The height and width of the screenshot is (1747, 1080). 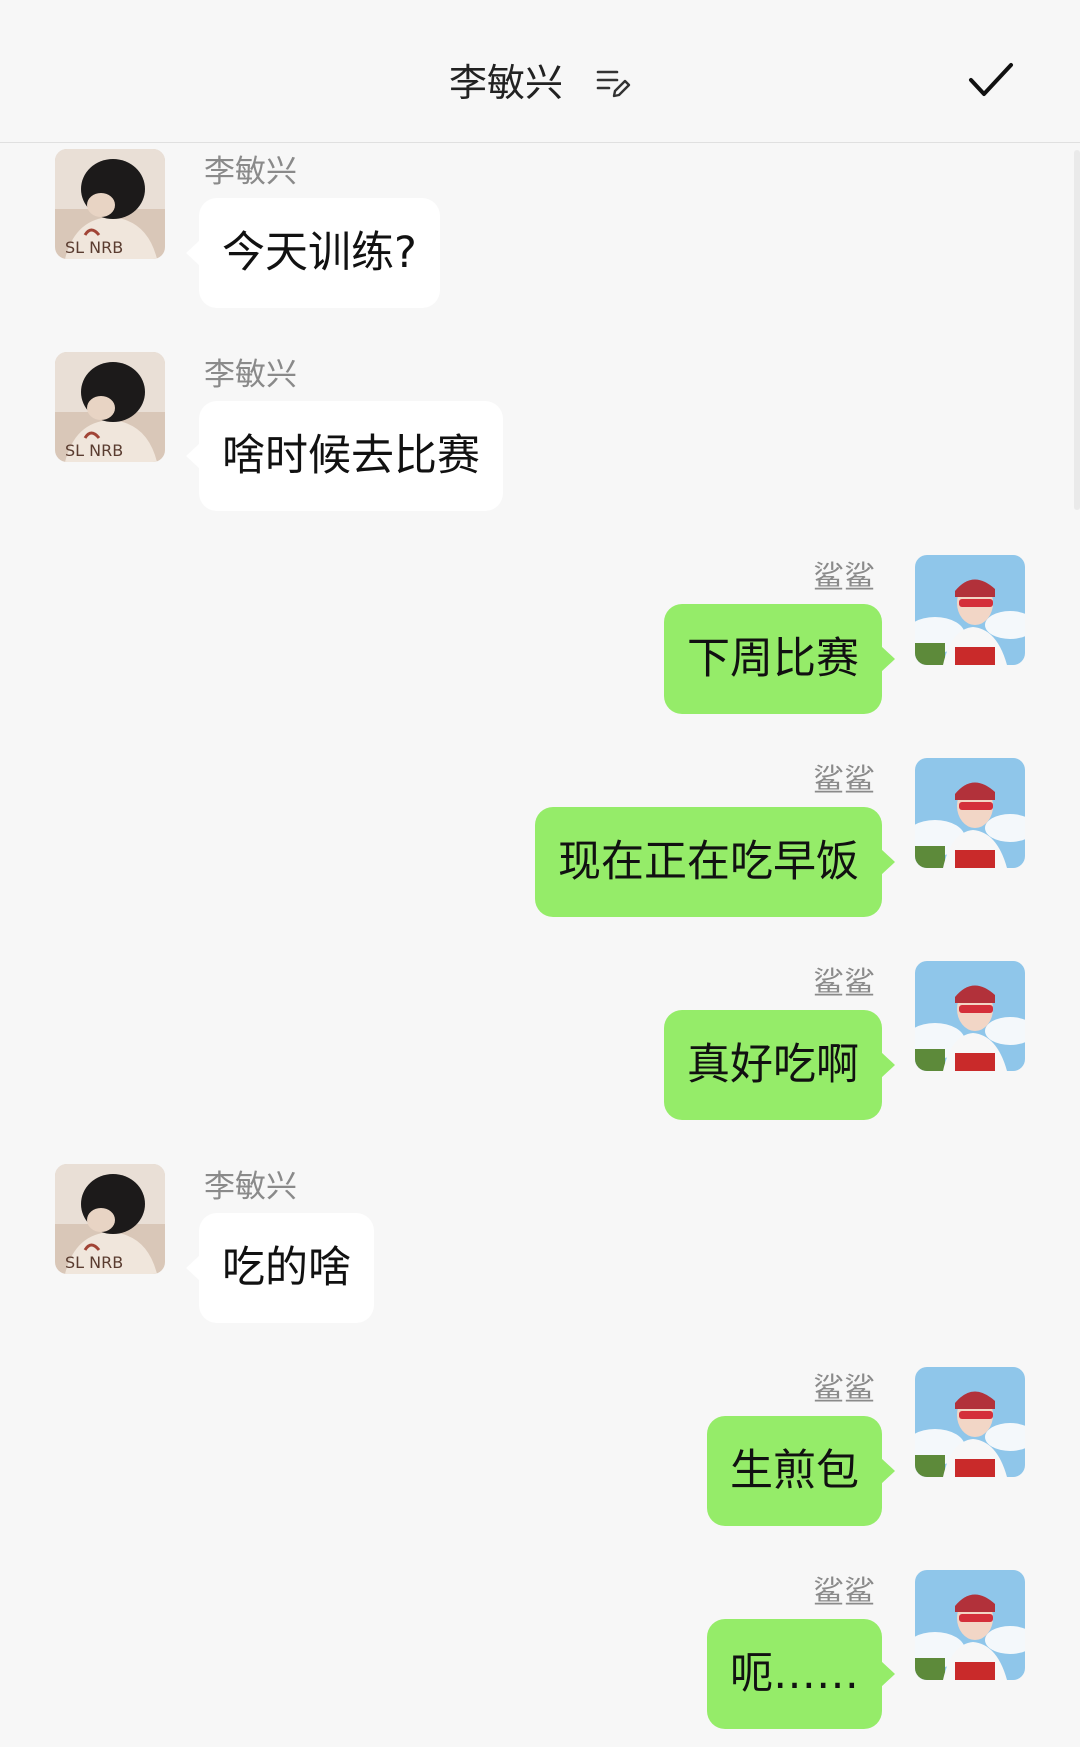 What do you see at coordinates (540, 1048) in the screenshot?
I see `message-row: 鲨鲨 真好吃啊` at bounding box center [540, 1048].